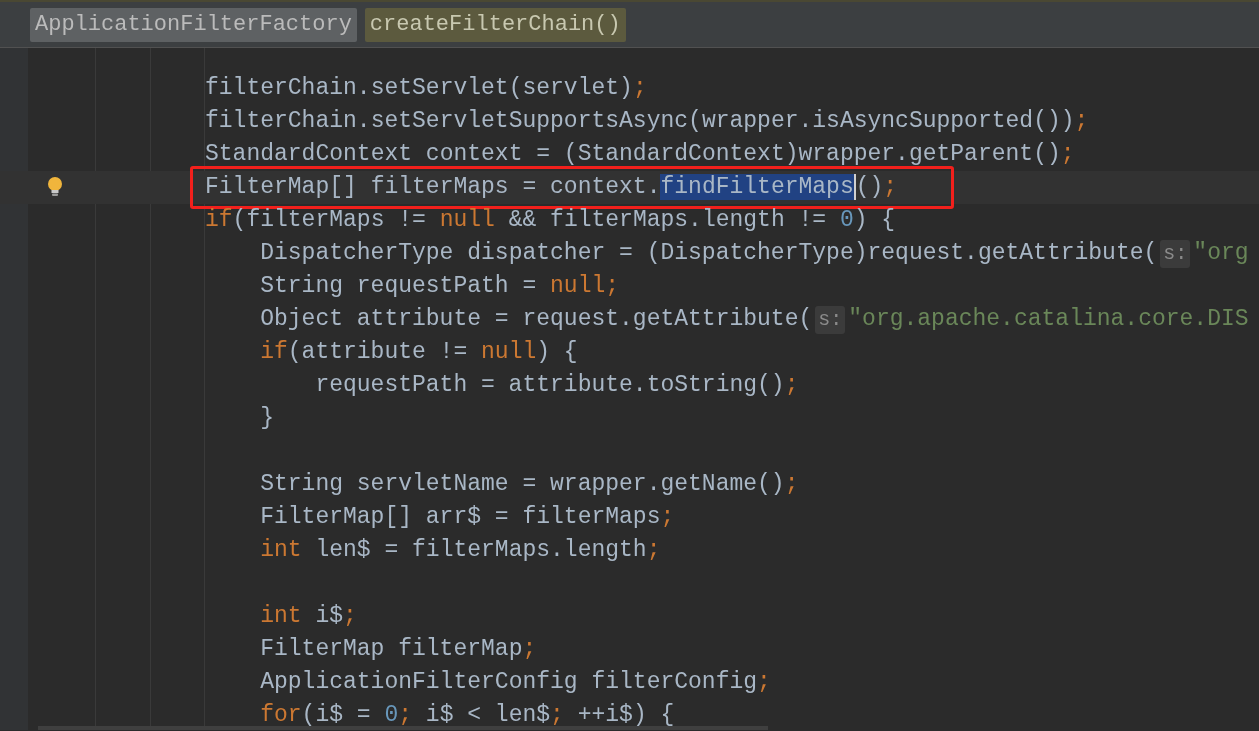 This screenshot has height=731, width=1259. Describe the element at coordinates (460, 550) in the screenshot. I see `code-text: int len$ = filterMaps.length;` at that location.